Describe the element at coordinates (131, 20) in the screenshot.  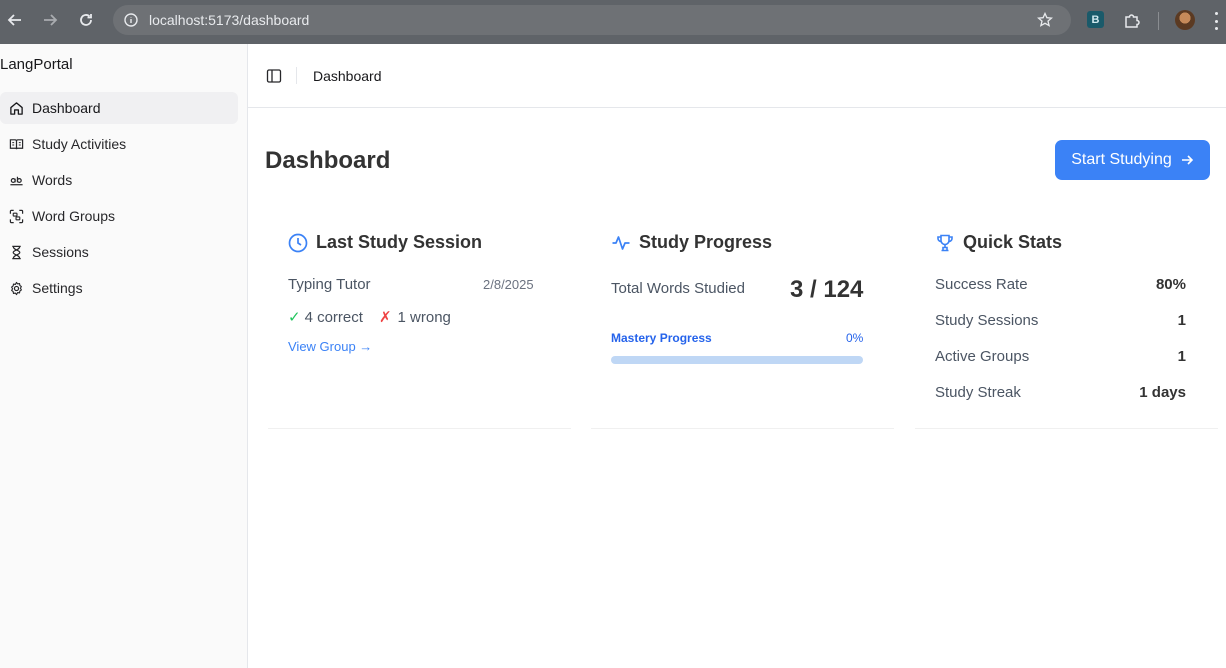
I see `info-icon` at that location.